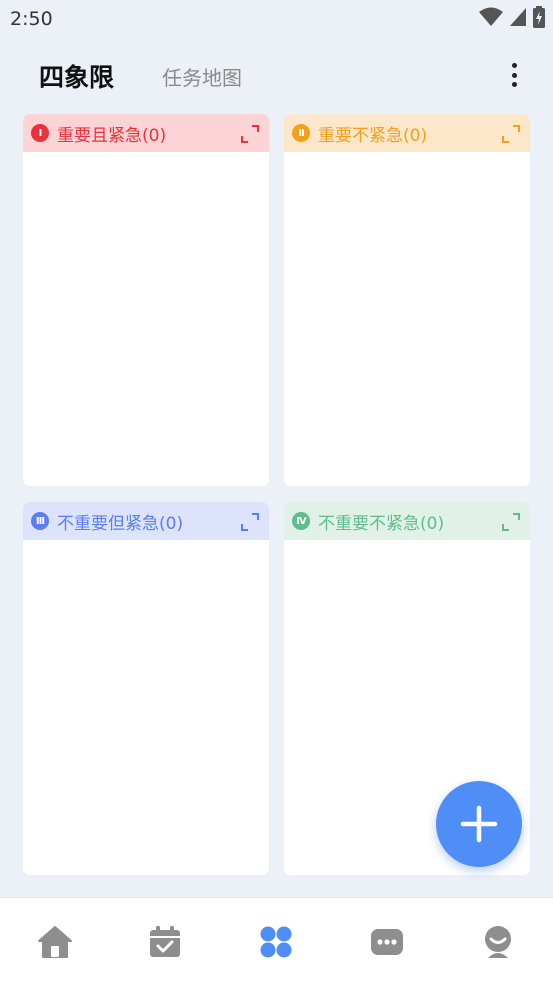  What do you see at coordinates (518, 17) in the screenshot?
I see `cellular-signal-icon` at bounding box center [518, 17].